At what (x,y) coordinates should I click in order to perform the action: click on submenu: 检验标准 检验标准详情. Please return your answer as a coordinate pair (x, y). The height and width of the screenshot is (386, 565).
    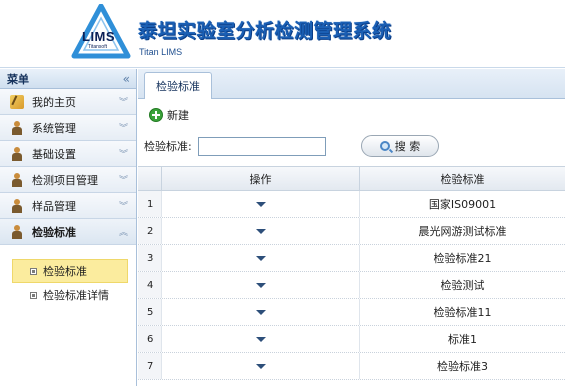
    Looking at the image, I should click on (68, 276).